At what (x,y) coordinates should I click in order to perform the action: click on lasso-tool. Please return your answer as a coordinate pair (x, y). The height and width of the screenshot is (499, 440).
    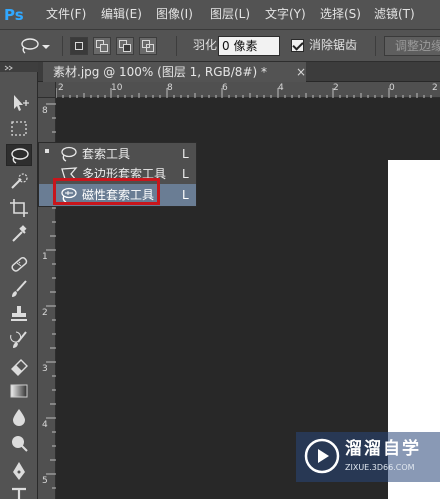
    Looking at the image, I should click on (19, 155).